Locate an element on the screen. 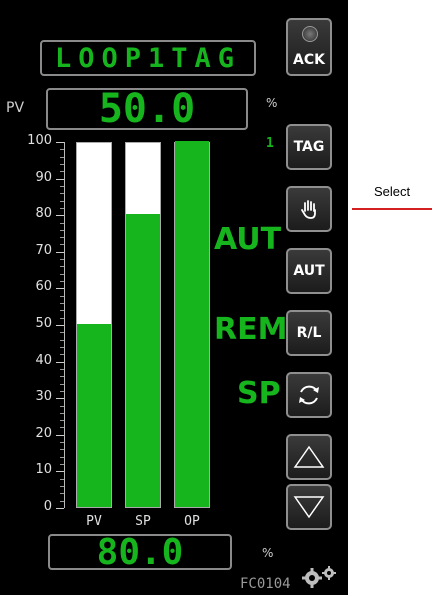  scale-tick-label: 0 is located at coordinates (47, 506).